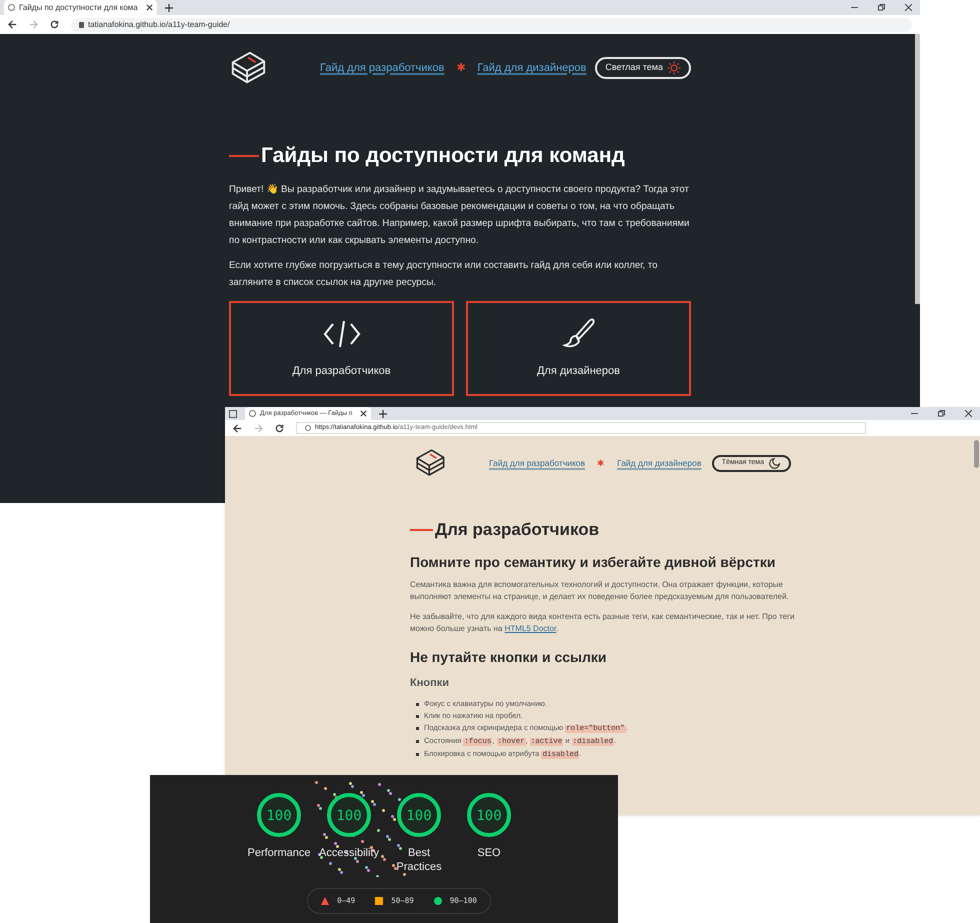  I want to click on guide-card: Для дизайнеров, so click(578, 348).